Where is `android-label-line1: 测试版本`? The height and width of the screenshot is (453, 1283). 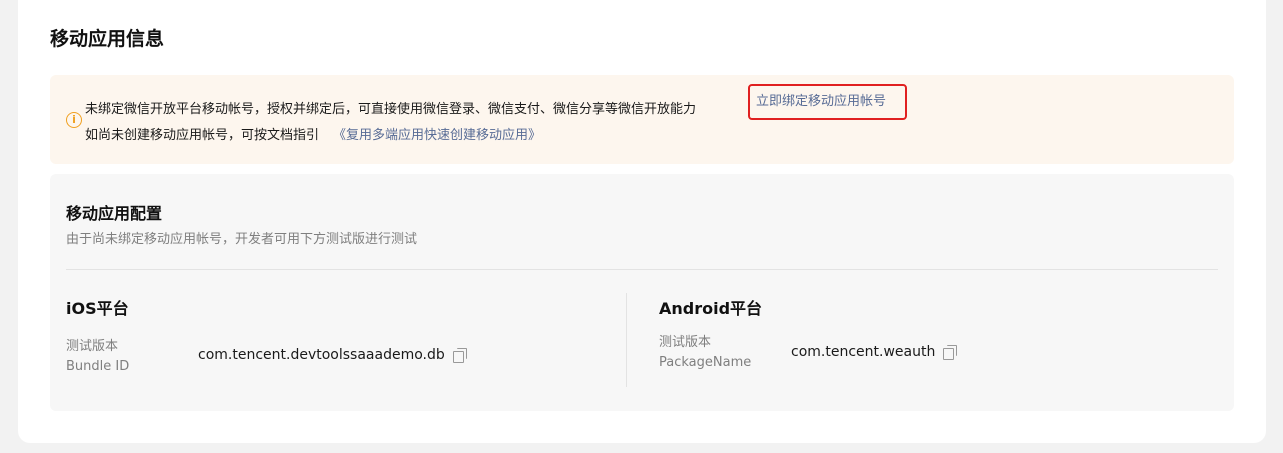
android-label-line1: 测试版本 is located at coordinates (685, 342).